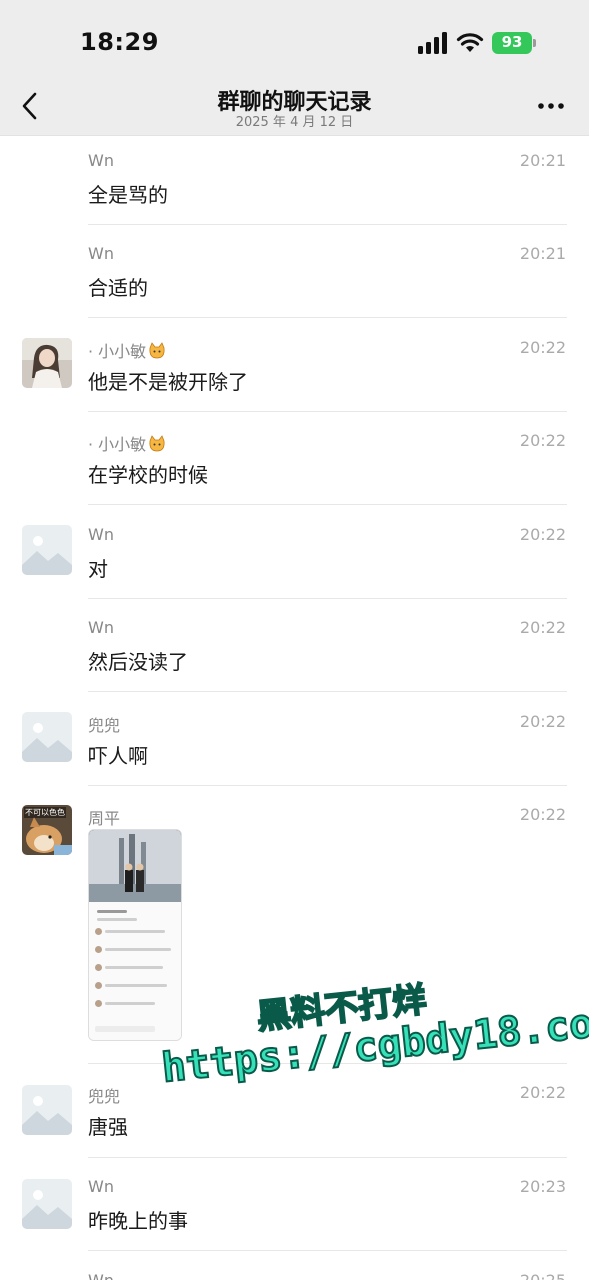 This screenshot has width=589, height=1280. What do you see at coordinates (135, 866) in the screenshot?
I see `attachment-photo` at bounding box center [135, 866].